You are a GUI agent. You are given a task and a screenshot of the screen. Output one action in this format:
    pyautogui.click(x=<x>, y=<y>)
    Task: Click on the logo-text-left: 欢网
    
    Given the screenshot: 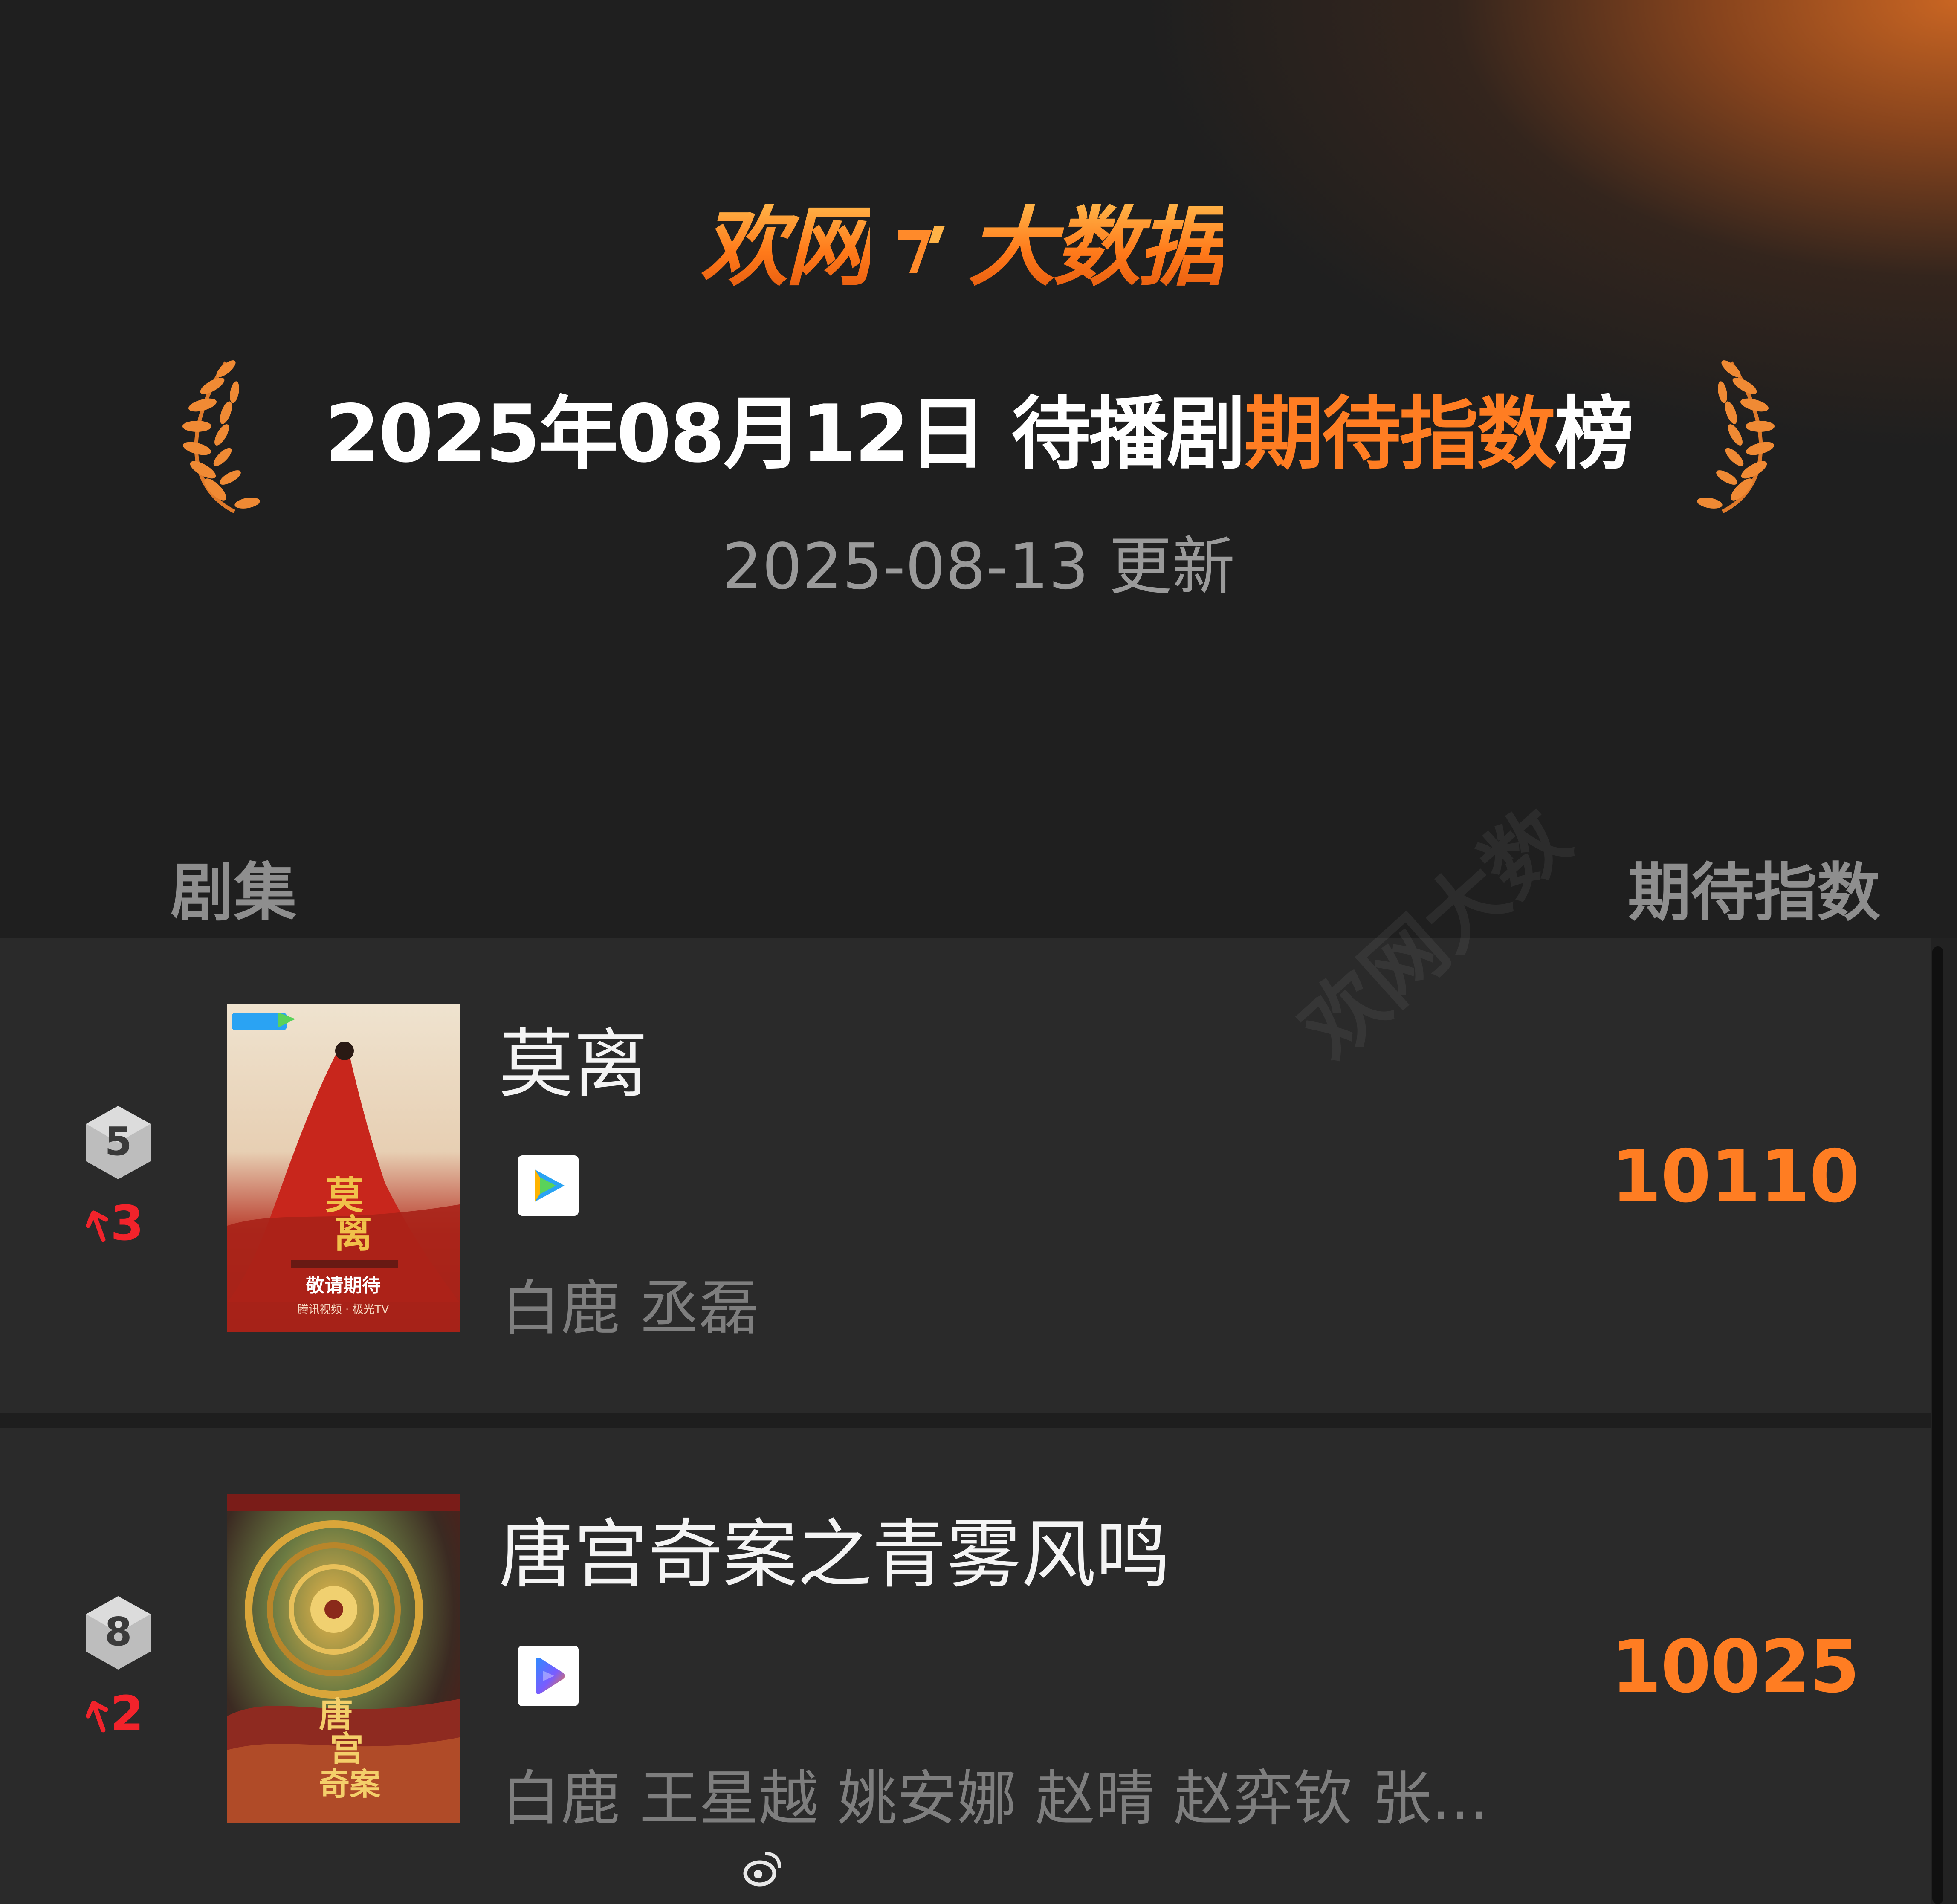 What is the action you would take?
    pyautogui.click(x=787, y=247)
    